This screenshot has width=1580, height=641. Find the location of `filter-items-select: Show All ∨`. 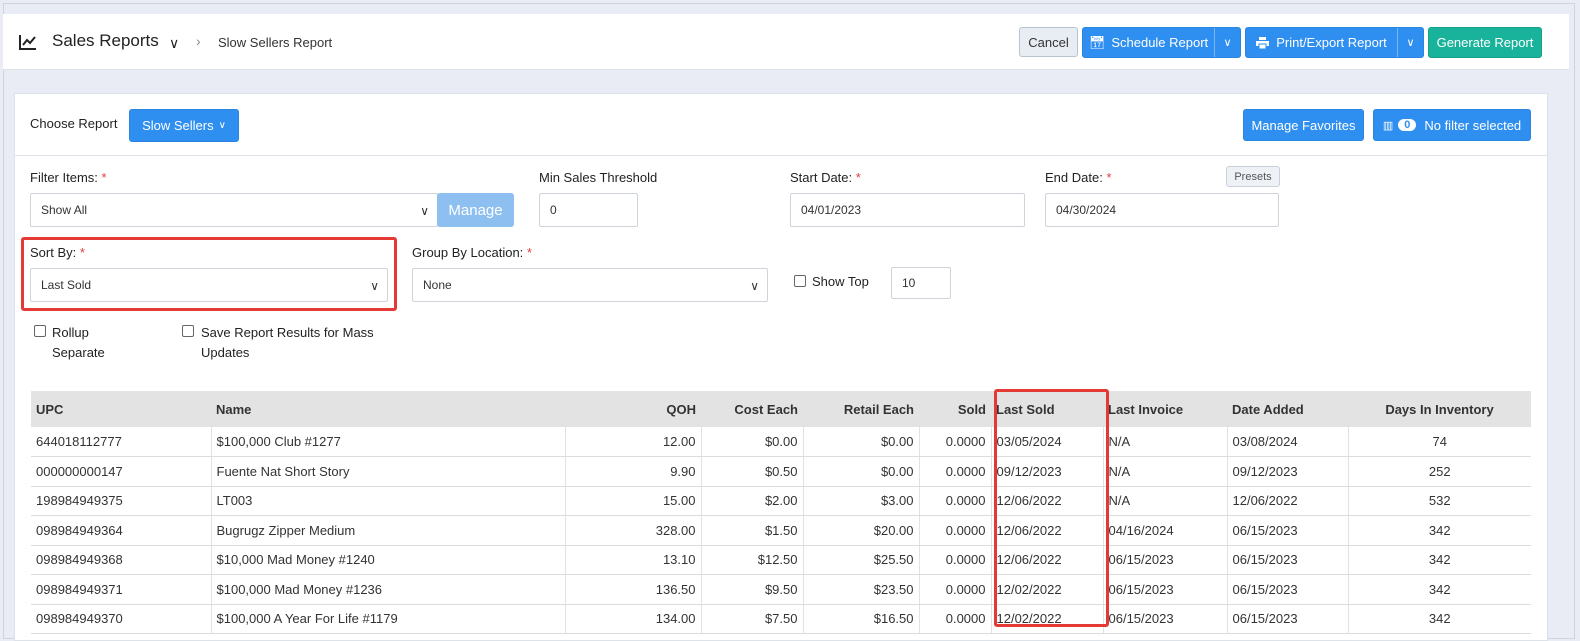

filter-items-select: Show All ∨ is located at coordinates (234, 210).